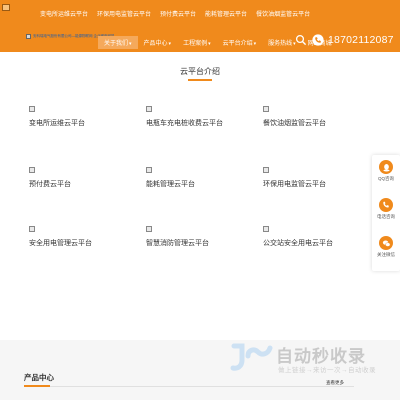  I want to click on platform-card: 环保用电监管云平台, so click(318, 178).